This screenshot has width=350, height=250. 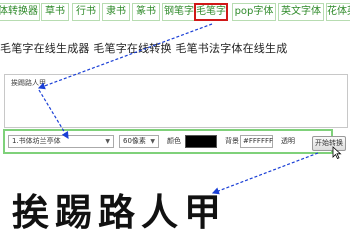 What do you see at coordinates (53, 114) in the screenshot?
I see `annotation-arrow-input-to-options` at bounding box center [53, 114].